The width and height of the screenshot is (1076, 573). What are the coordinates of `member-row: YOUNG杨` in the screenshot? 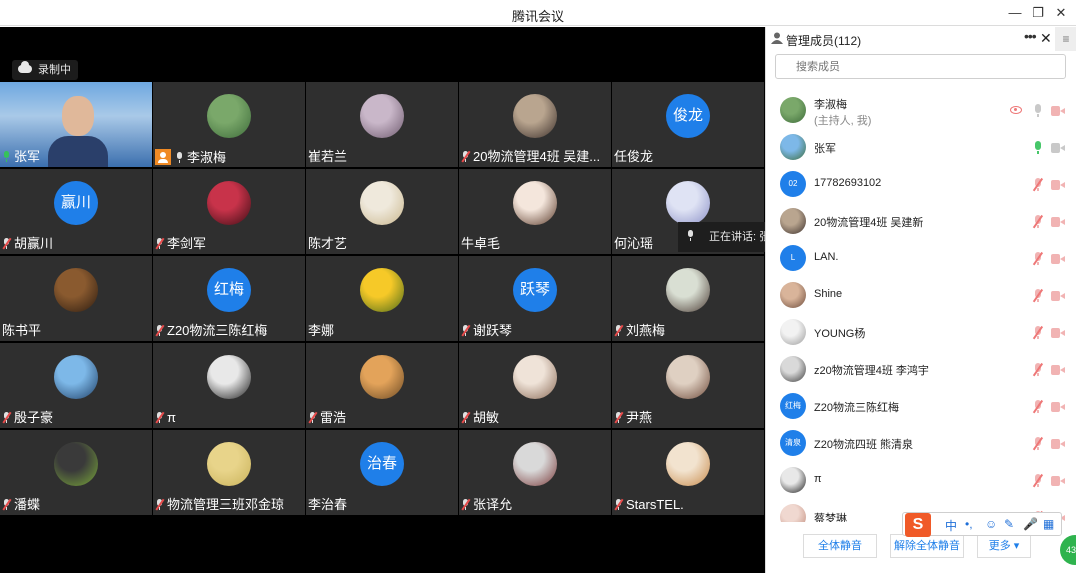 It's located at (921, 332).